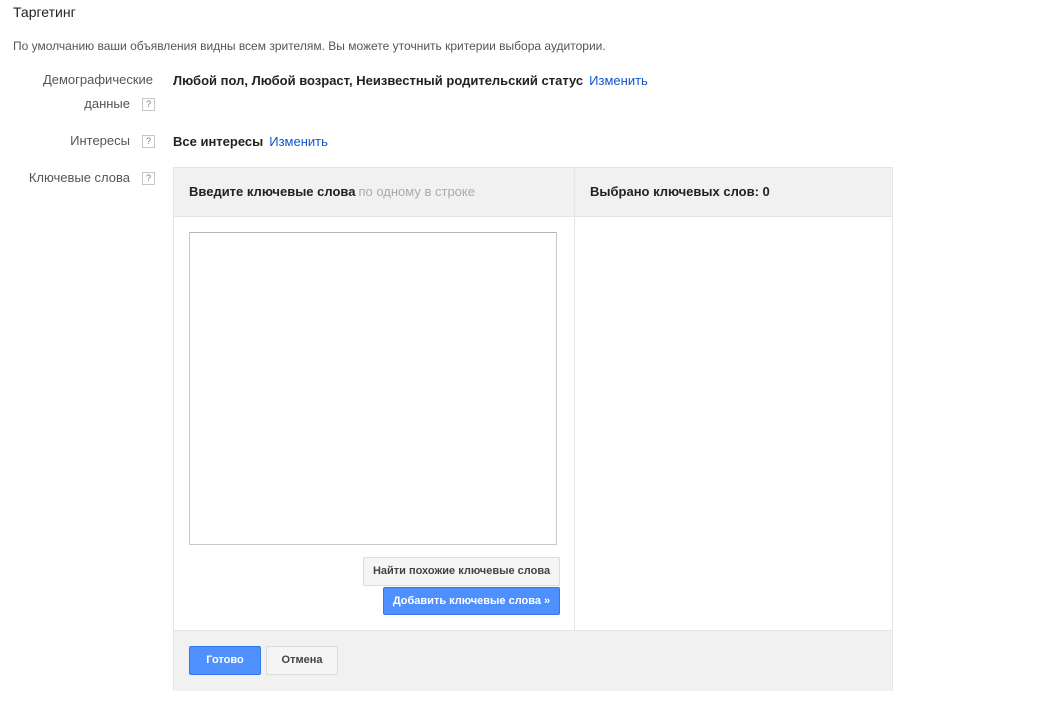 This screenshot has width=1056, height=702. I want to click on demographics-change-link: Изменить, so click(618, 80).